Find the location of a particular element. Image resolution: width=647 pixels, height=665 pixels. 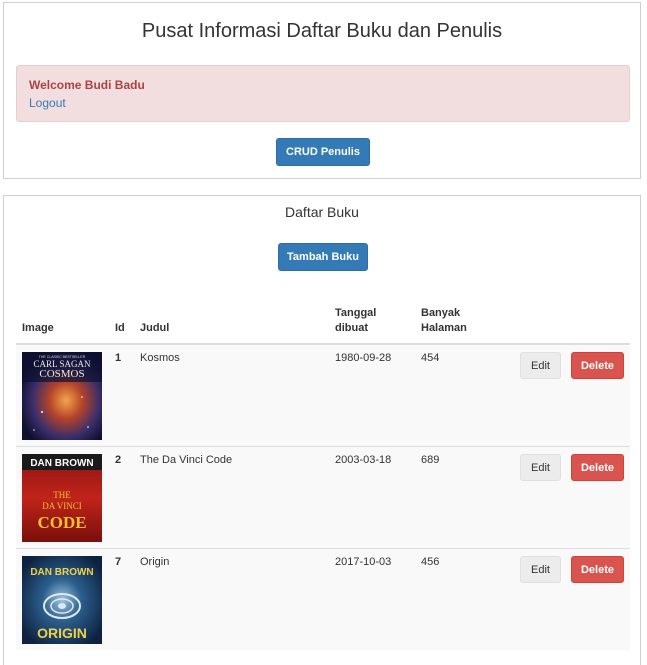

cover-image-cosmos: THE CLASSIC BESTSELLER CARL SAGAN COSMOS is located at coordinates (62, 396).